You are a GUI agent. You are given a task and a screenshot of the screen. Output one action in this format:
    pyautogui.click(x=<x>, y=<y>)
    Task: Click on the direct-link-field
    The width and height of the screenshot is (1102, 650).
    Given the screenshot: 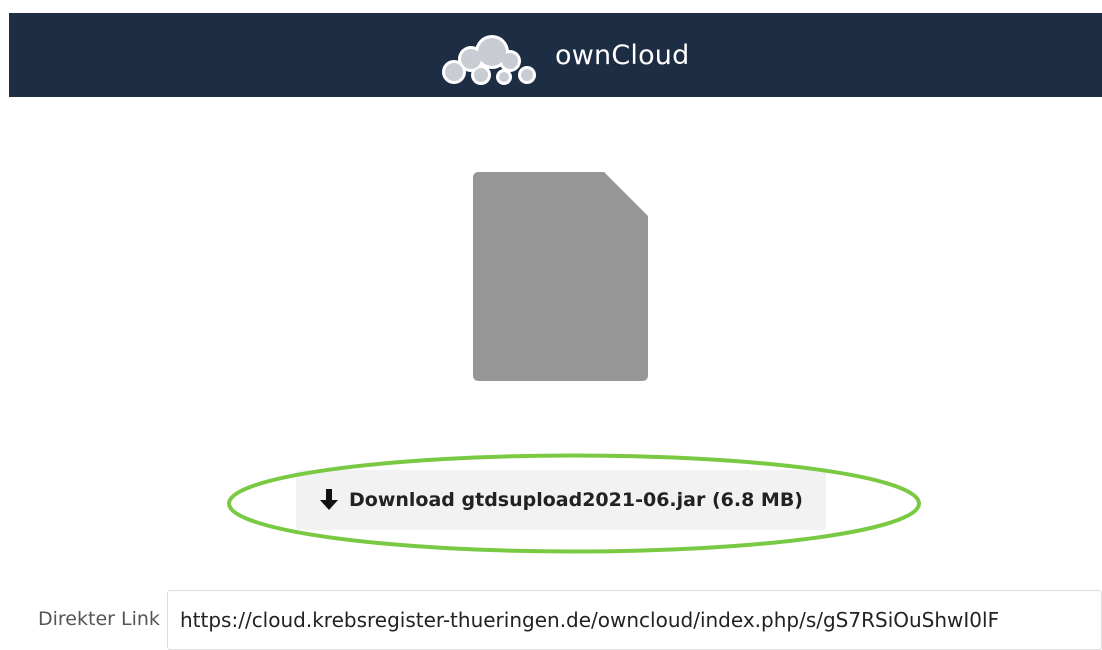 What is the action you would take?
    pyautogui.click(x=634, y=620)
    